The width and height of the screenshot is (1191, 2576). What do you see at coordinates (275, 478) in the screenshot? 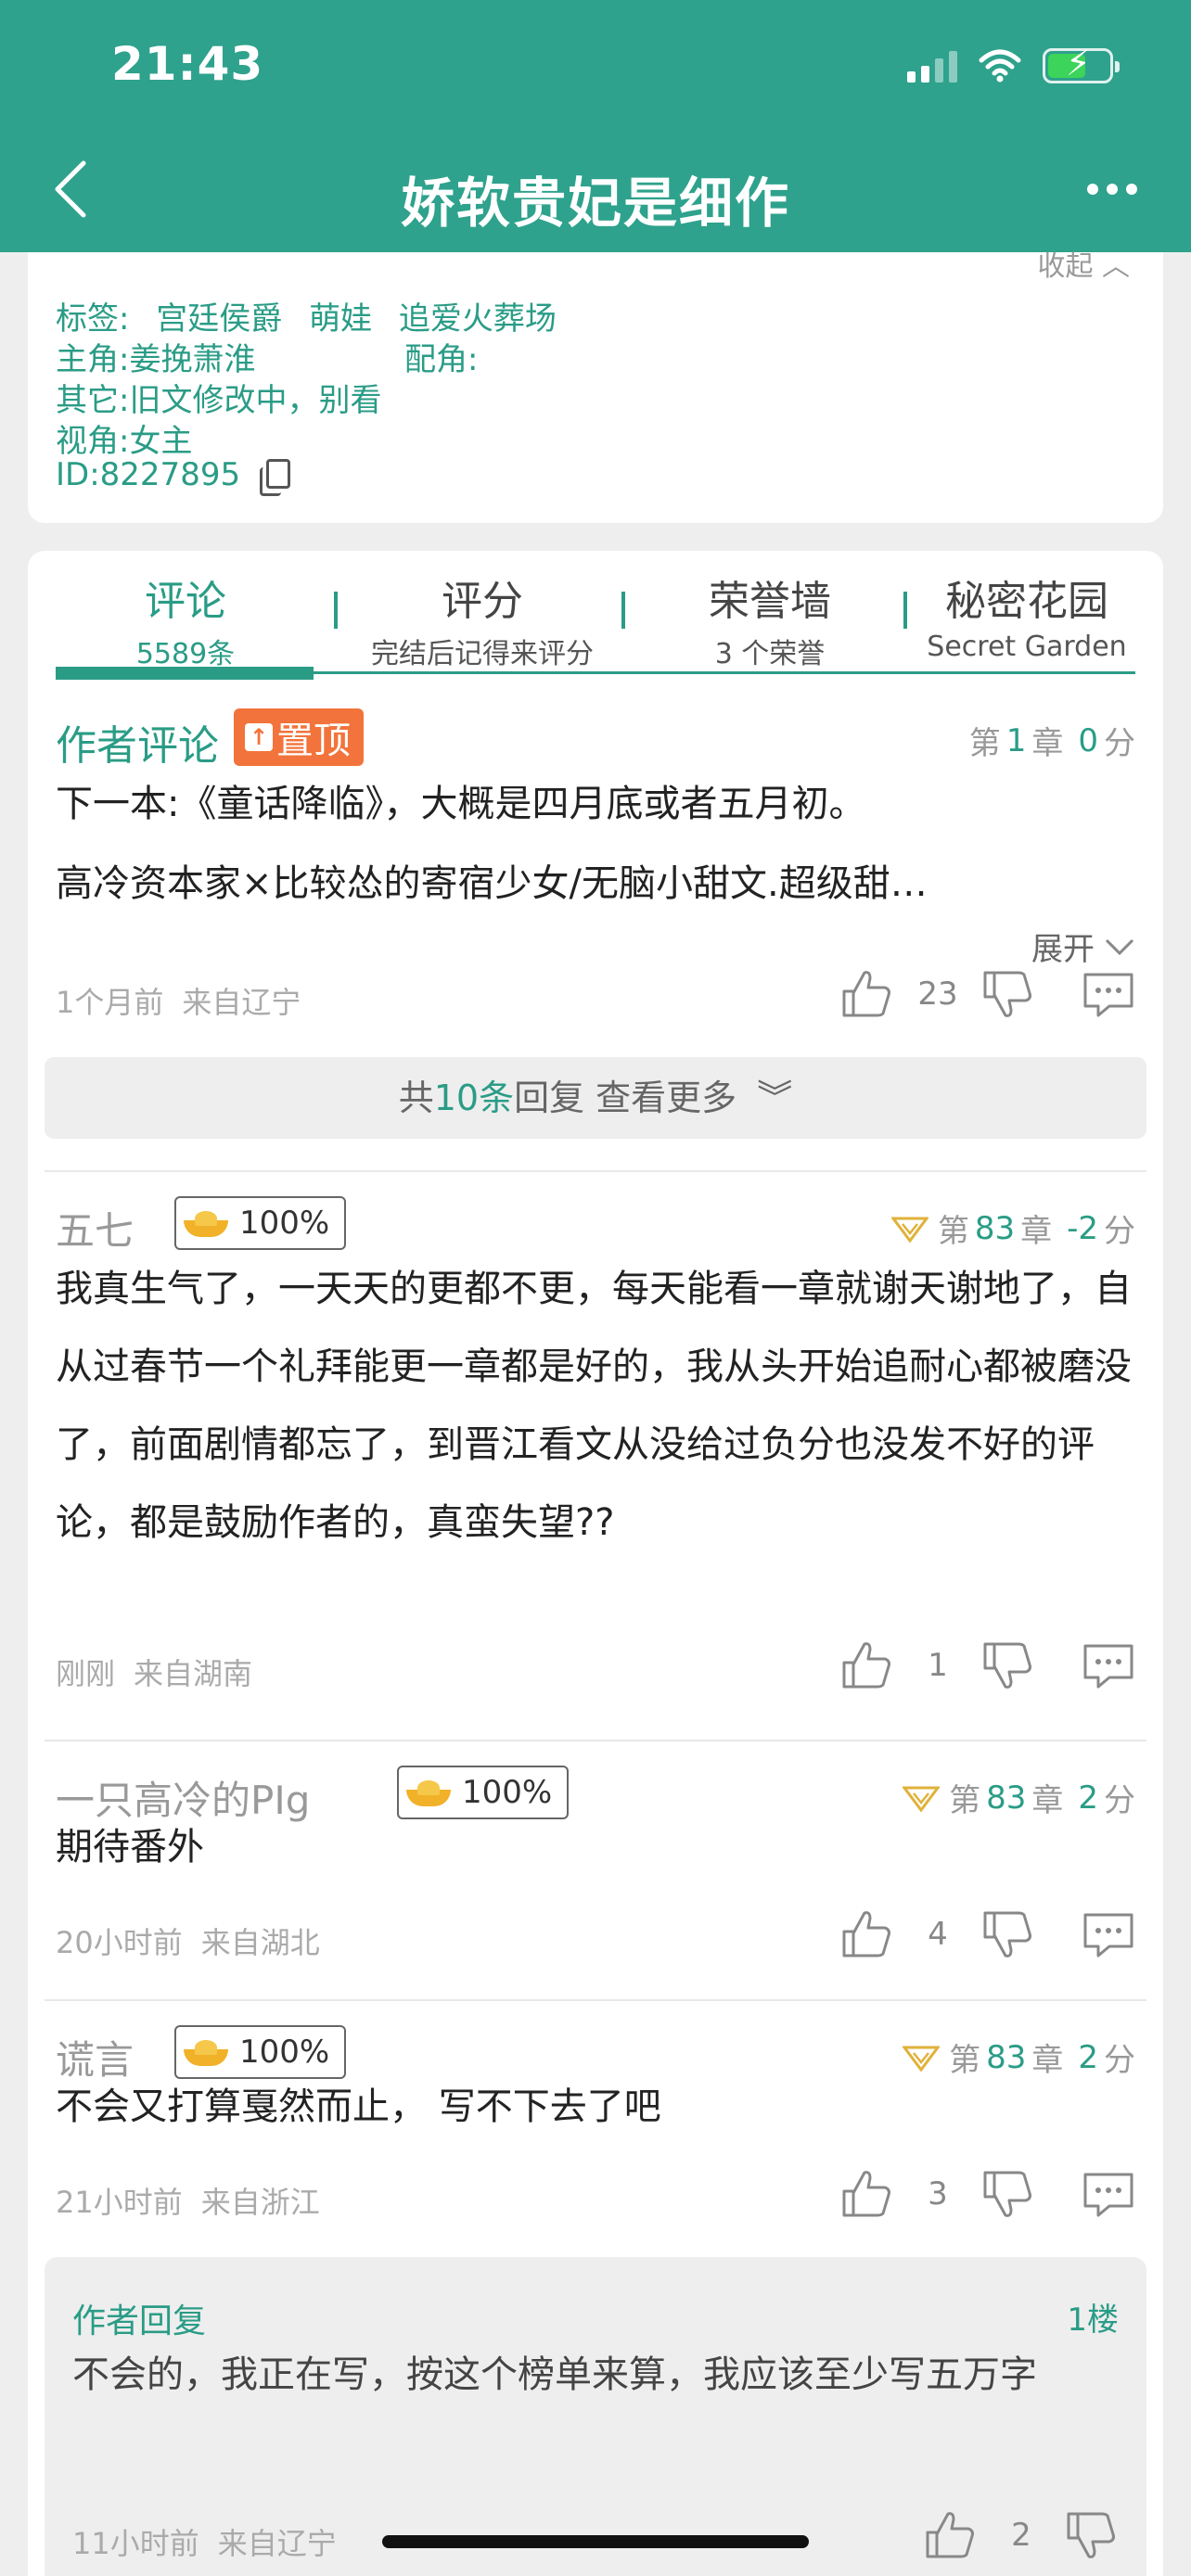
I see `copy-icon` at bounding box center [275, 478].